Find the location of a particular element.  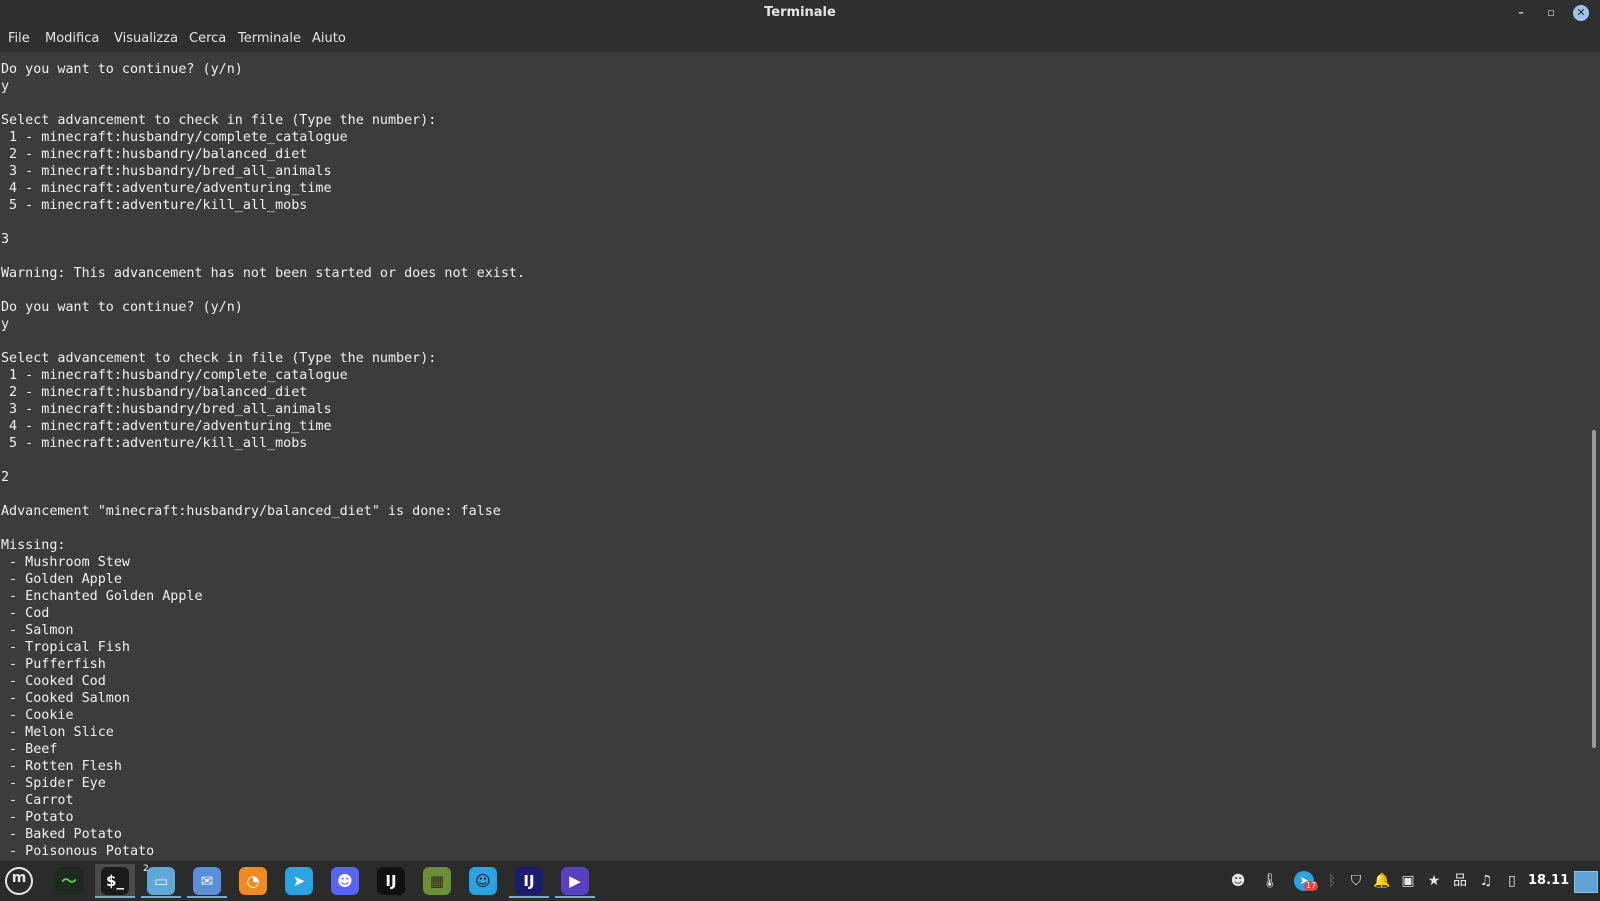

terminal-line: - Cooked Salmon is located at coordinates (65, 698).